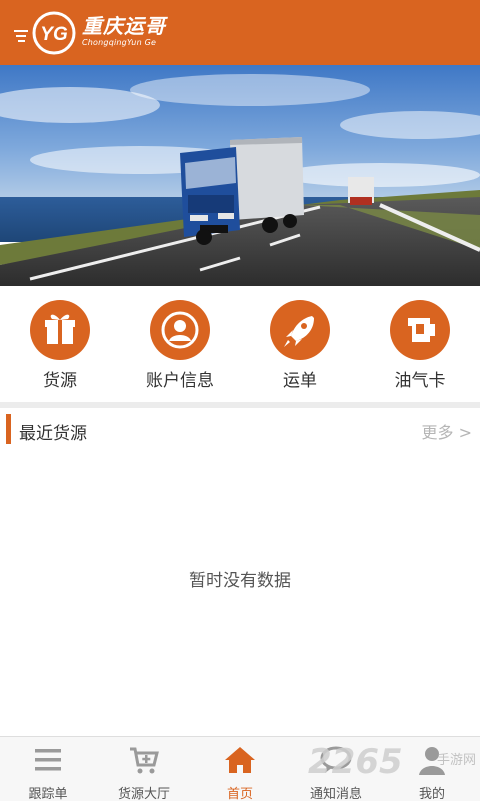 The width and height of the screenshot is (480, 802). I want to click on svg-text: YG, so click(54, 34).